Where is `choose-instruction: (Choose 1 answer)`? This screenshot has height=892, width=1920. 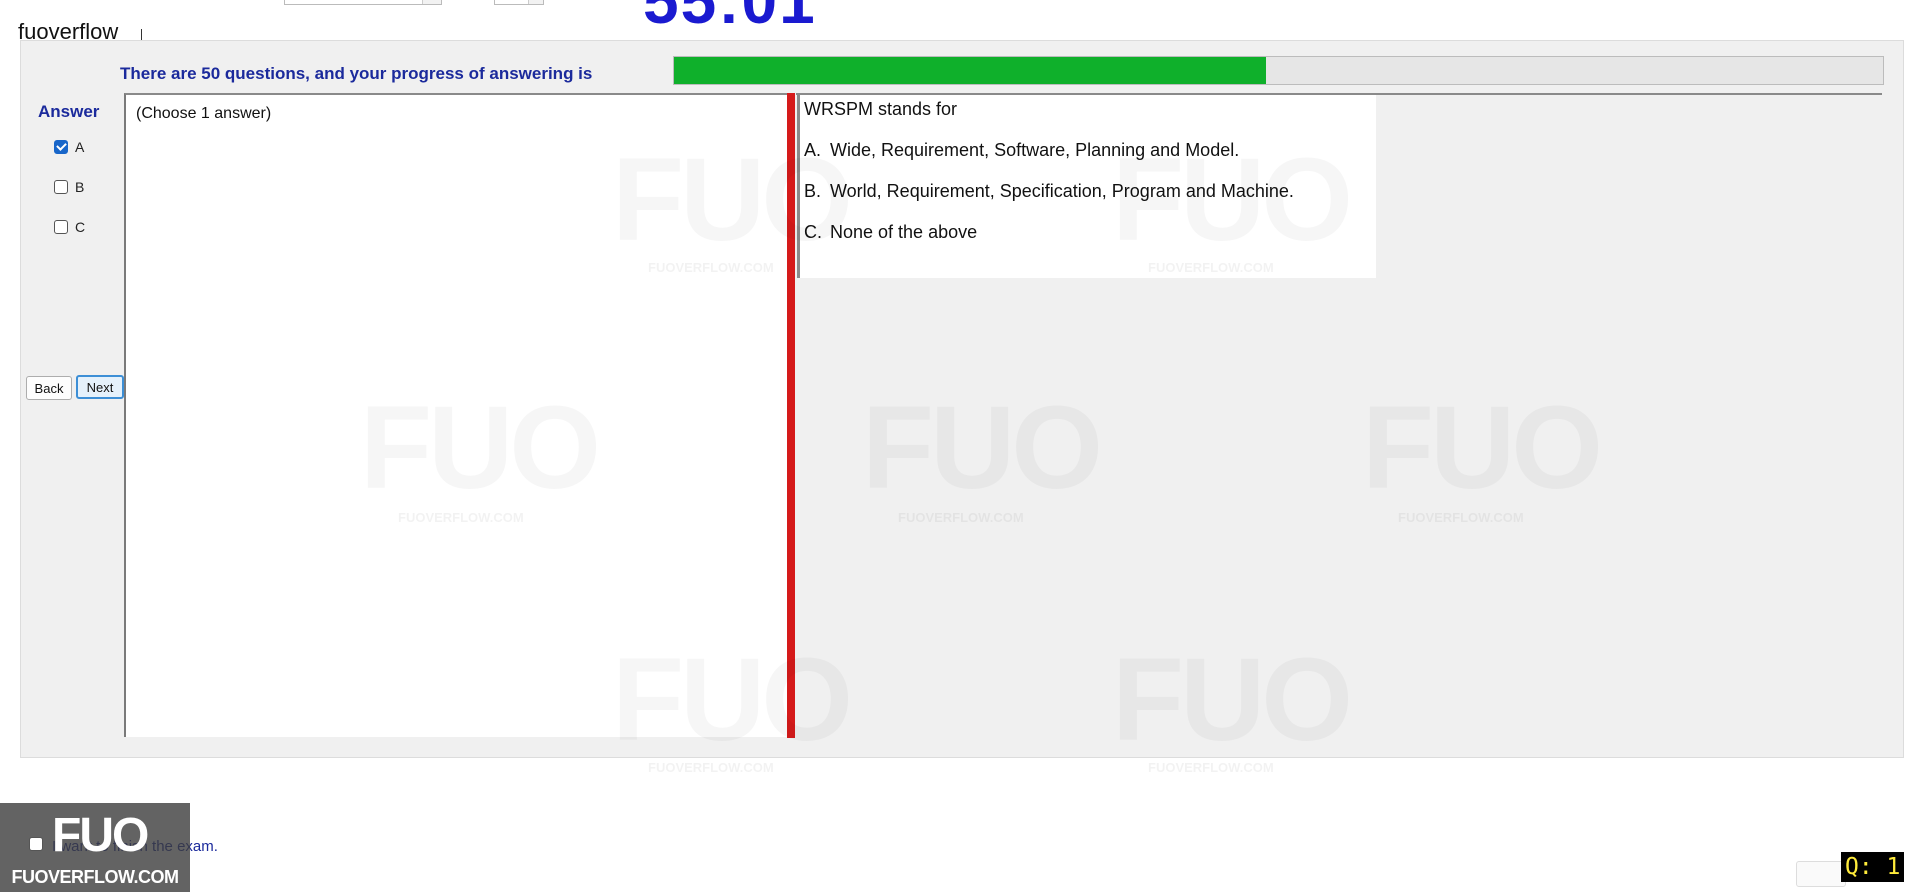
choose-instruction: (Choose 1 answer) is located at coordinates (204, 113).